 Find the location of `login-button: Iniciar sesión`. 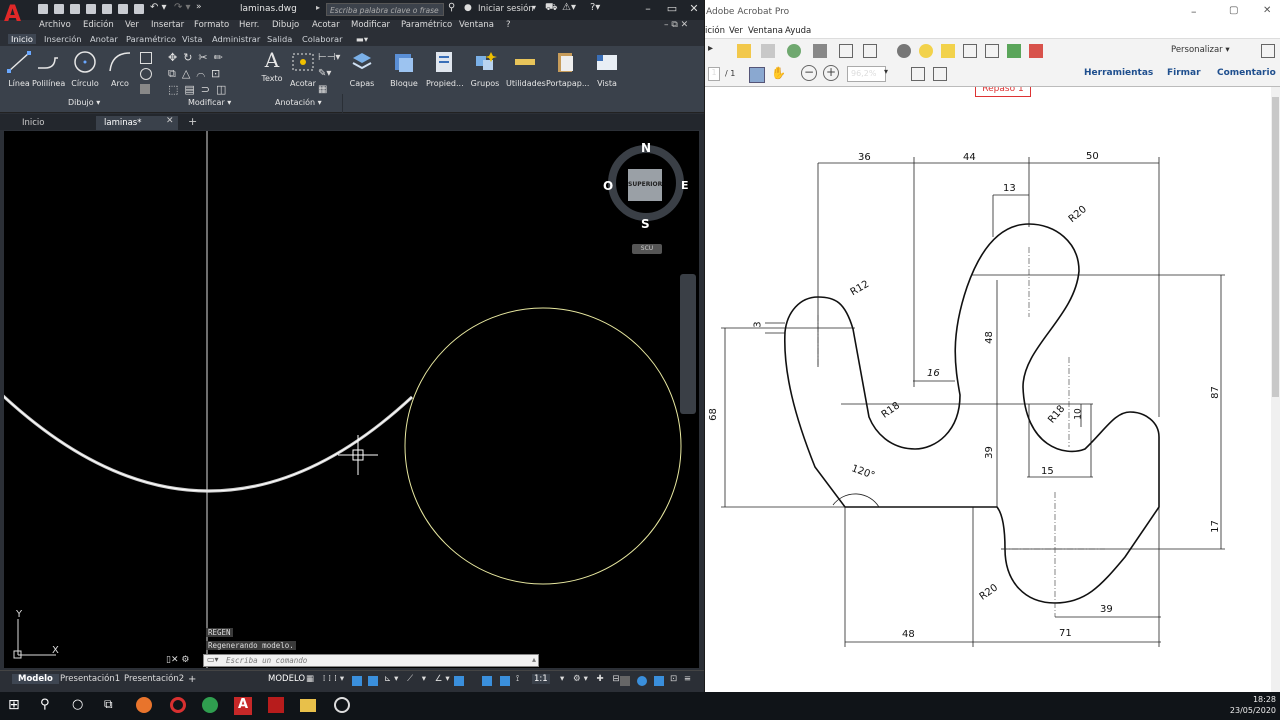

login-button: Iniciar sesión is located at coordinates (506, 9).